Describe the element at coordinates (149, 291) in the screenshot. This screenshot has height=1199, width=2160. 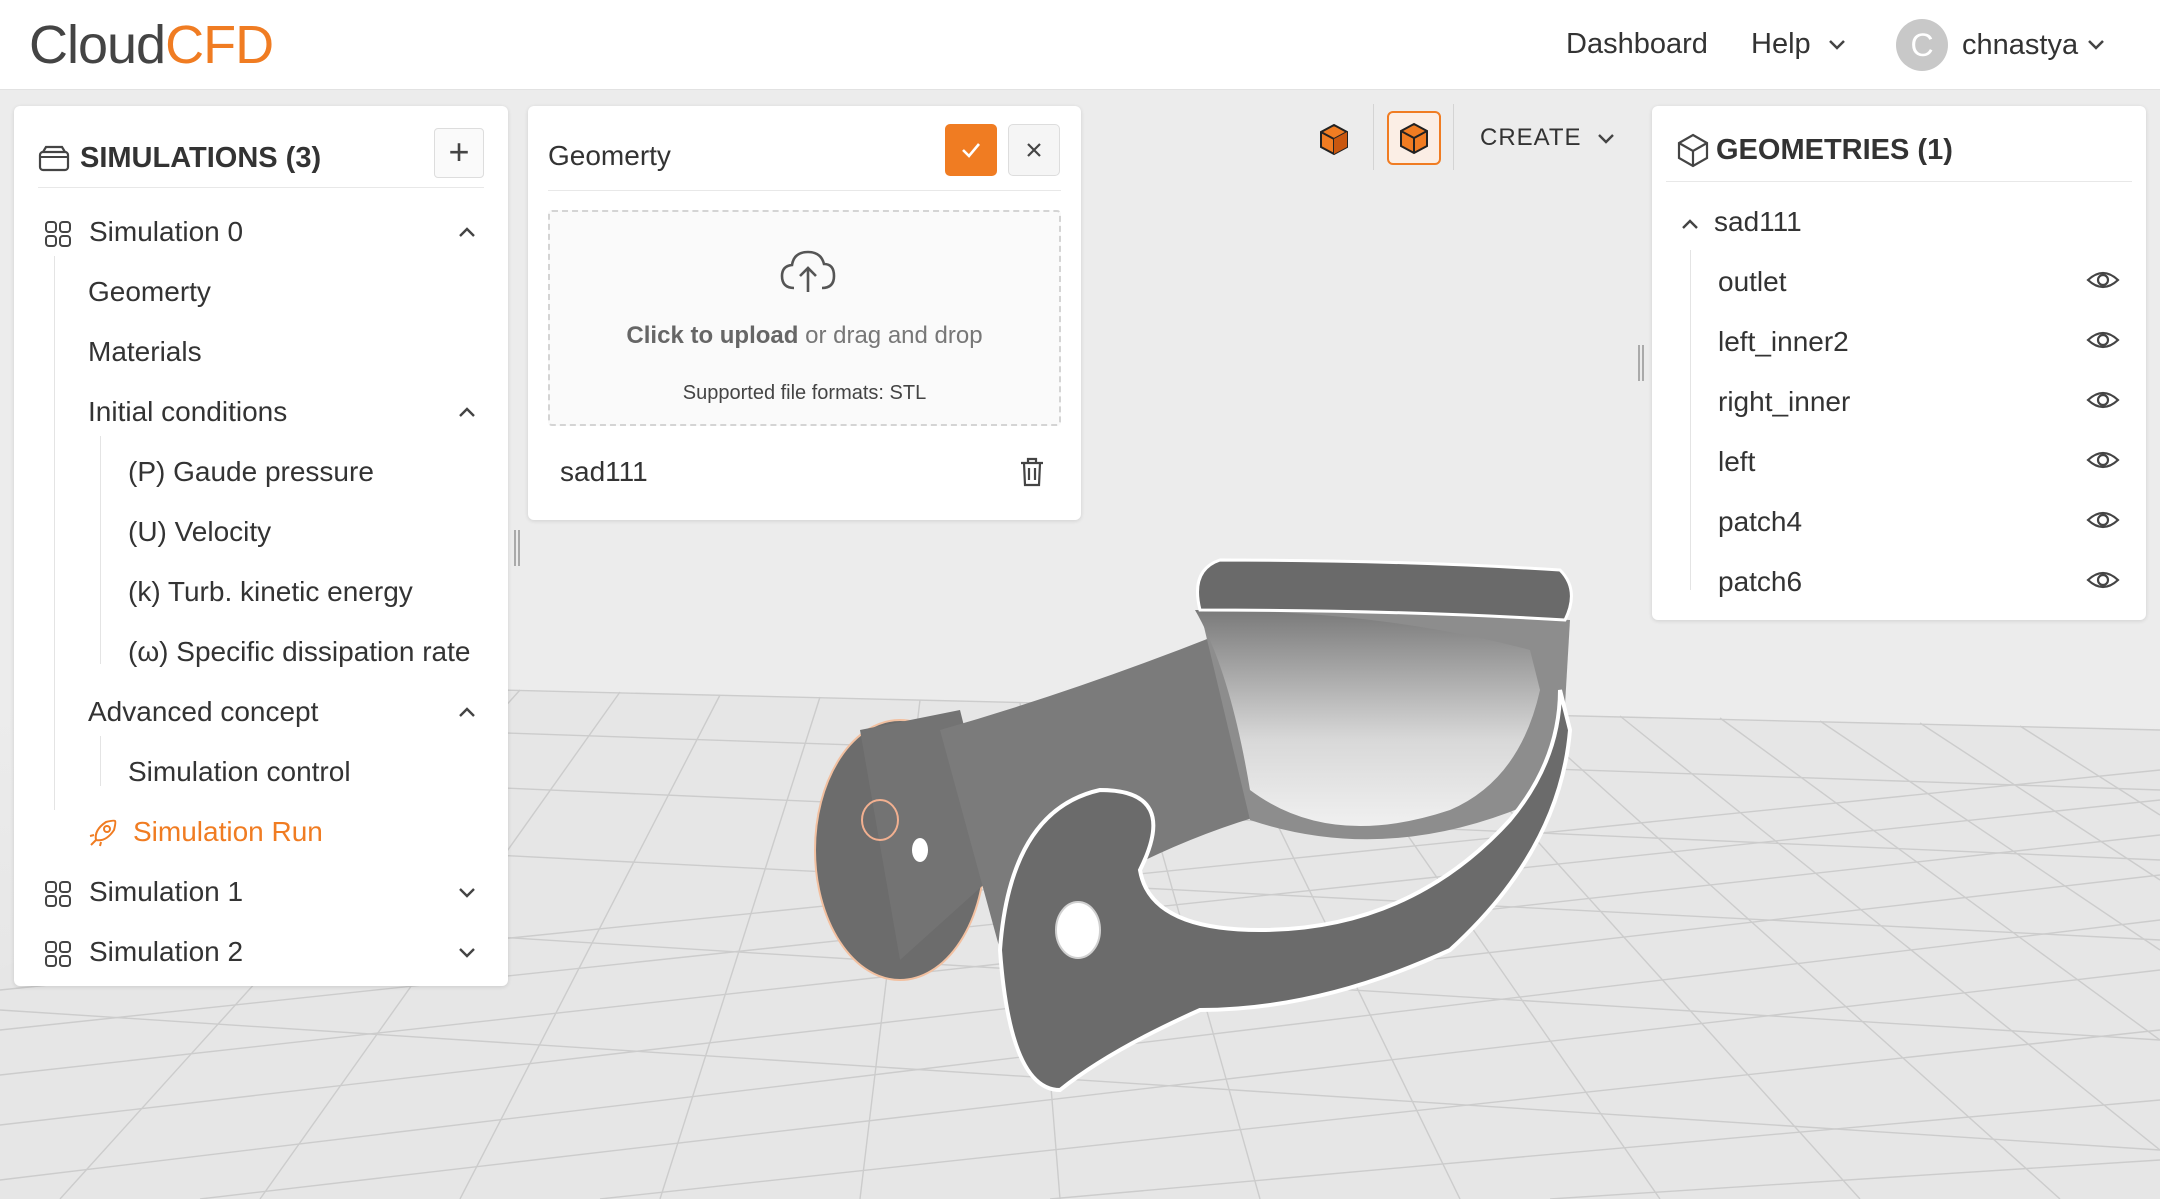
I see `sidebar-item-label: Geomerty` at that location.